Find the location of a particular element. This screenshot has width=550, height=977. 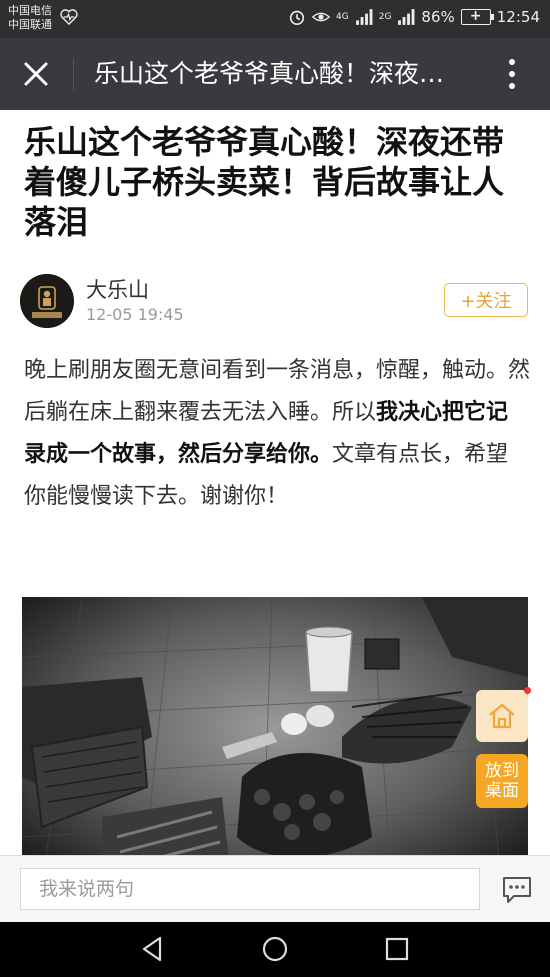

add-to-desktop-button: 放到 桌面 is located at coordinates (502, 781).